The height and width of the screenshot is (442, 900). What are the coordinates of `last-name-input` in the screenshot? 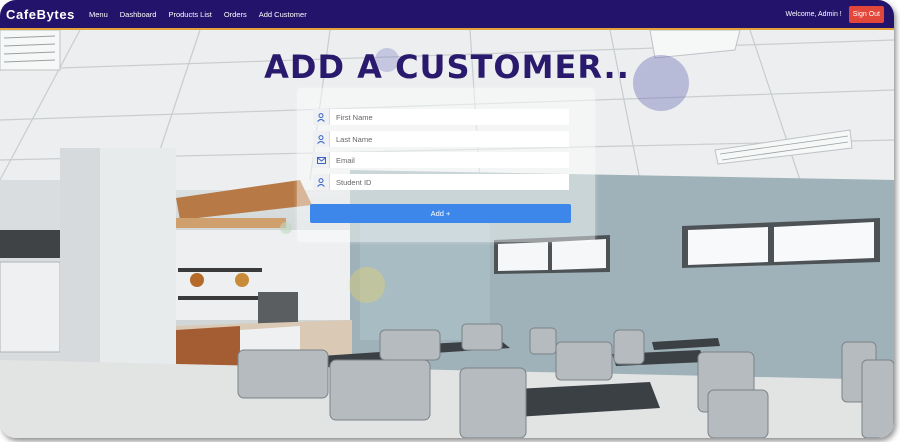 It's located at (449, 139).